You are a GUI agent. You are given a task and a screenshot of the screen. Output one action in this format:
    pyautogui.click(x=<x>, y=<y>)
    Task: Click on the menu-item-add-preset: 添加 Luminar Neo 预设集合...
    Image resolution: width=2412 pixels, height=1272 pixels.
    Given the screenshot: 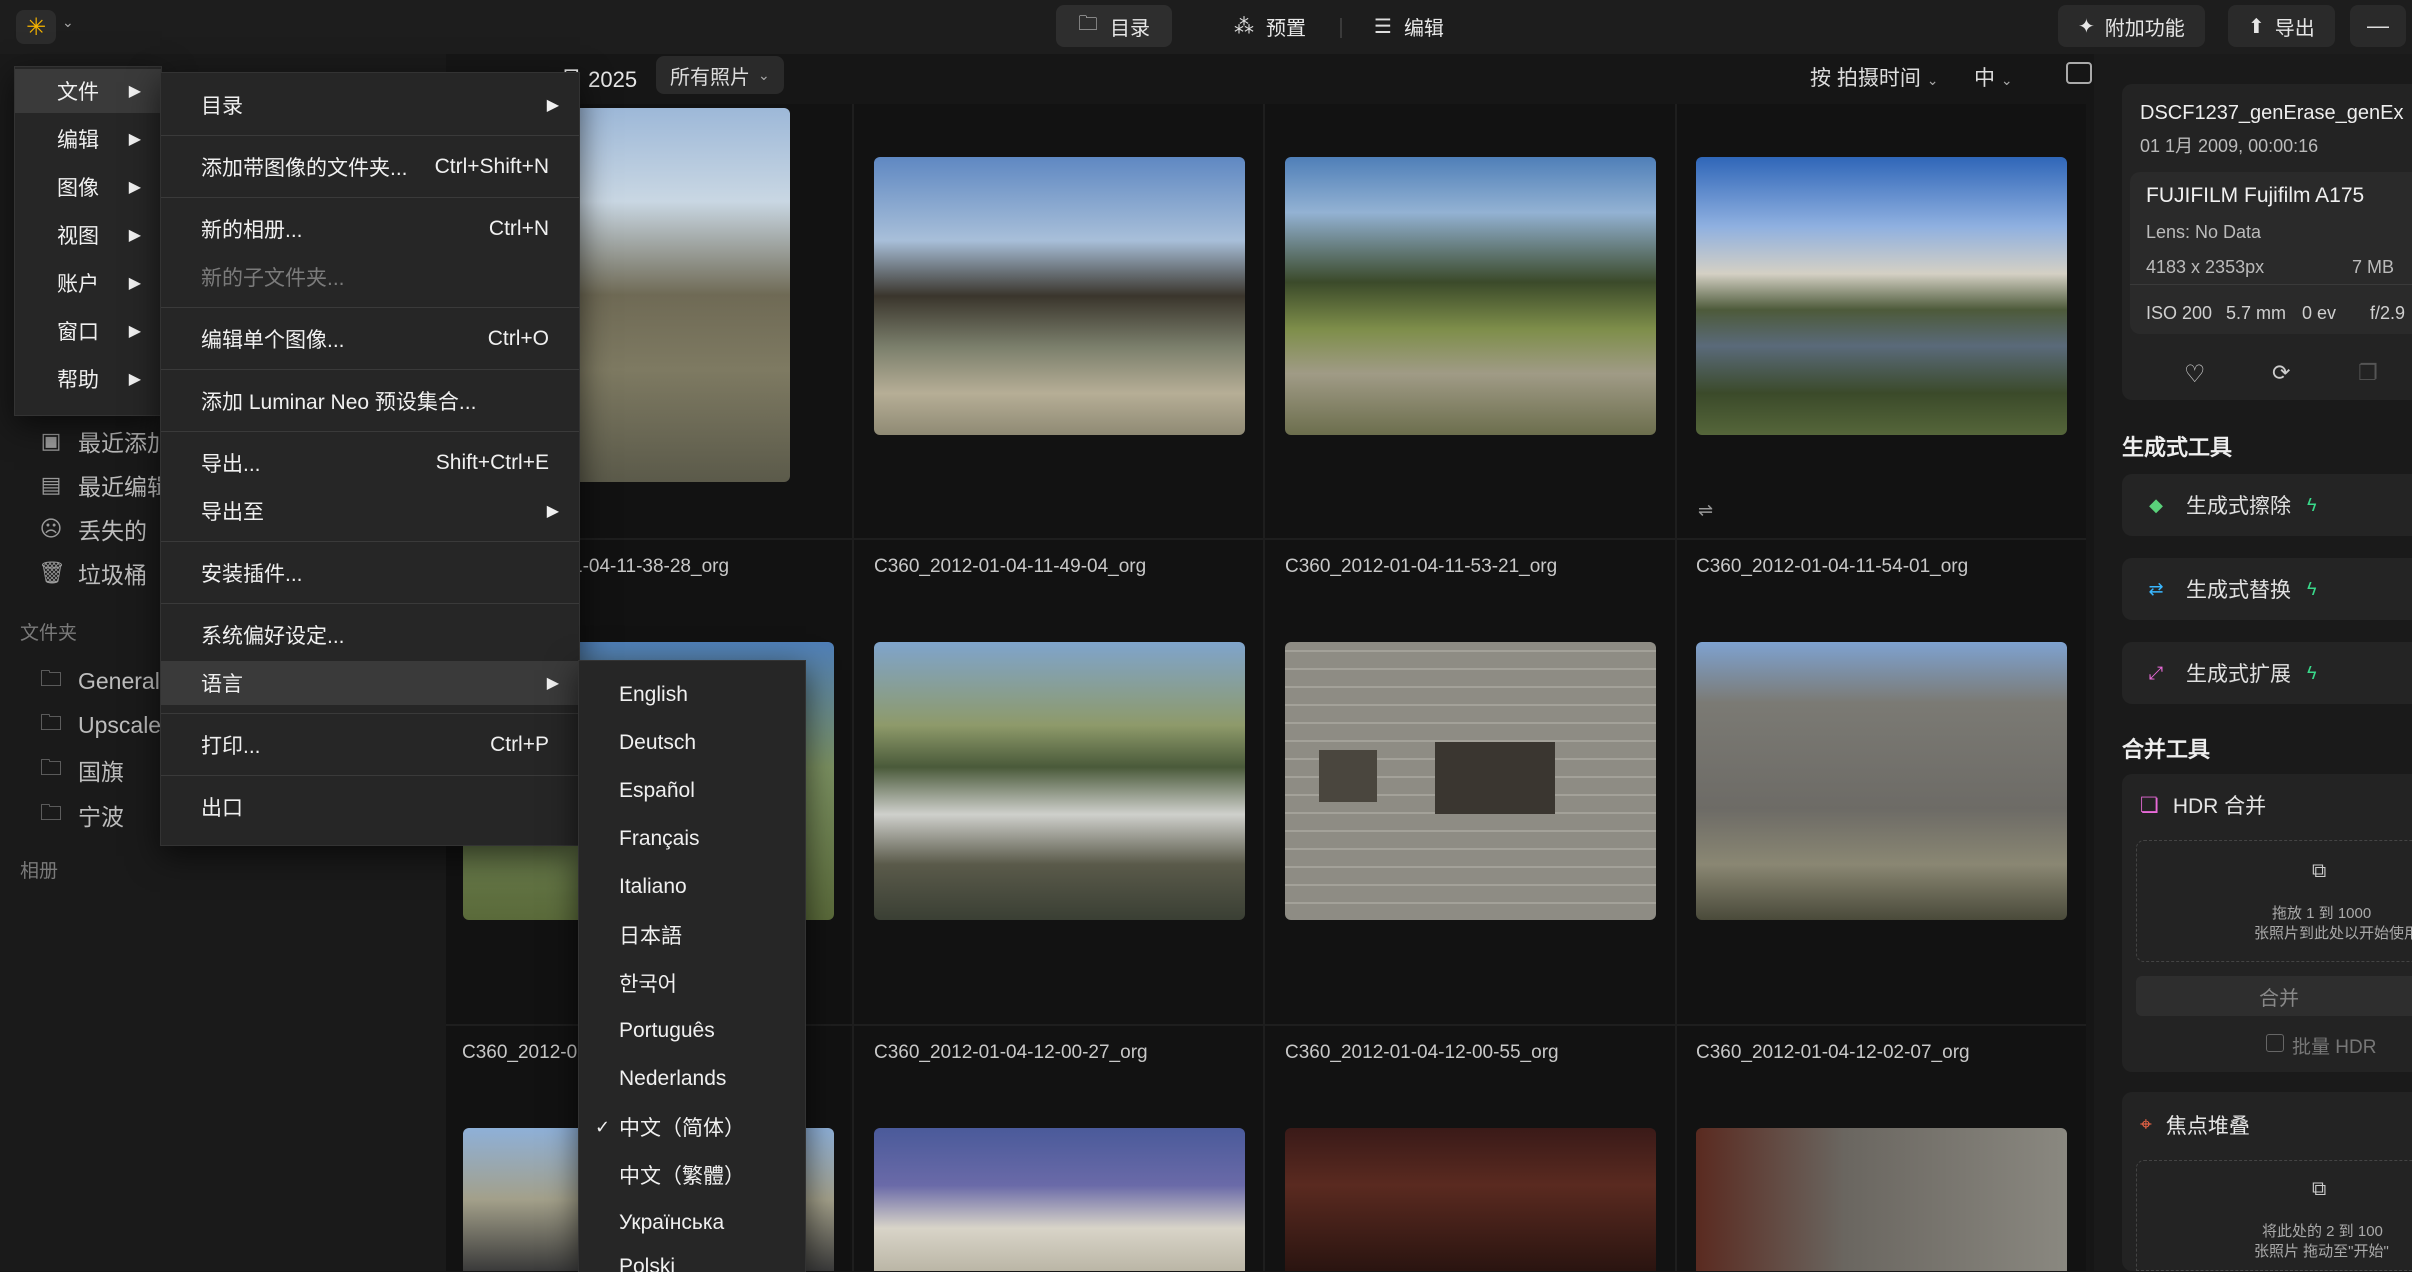 What is the action you would take?
    pyautogui.click(x=370, y=401)
    